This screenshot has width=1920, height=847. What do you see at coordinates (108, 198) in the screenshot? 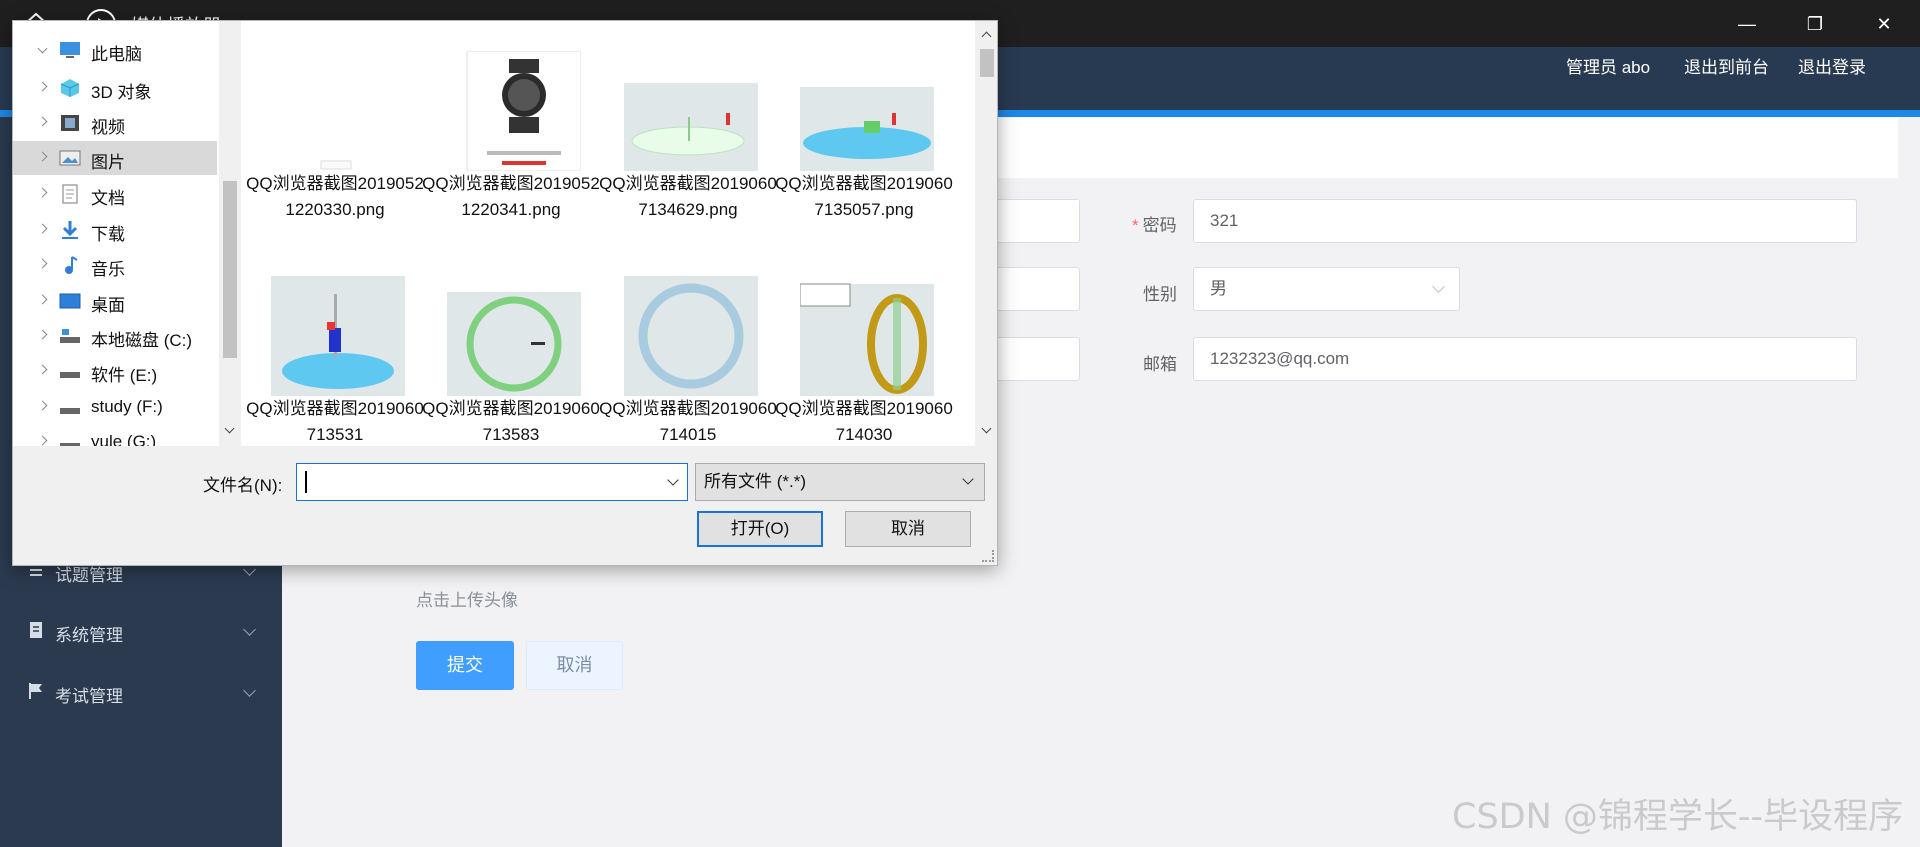
I see `tree-item-label: 文档` at bounding box center [108, 198].